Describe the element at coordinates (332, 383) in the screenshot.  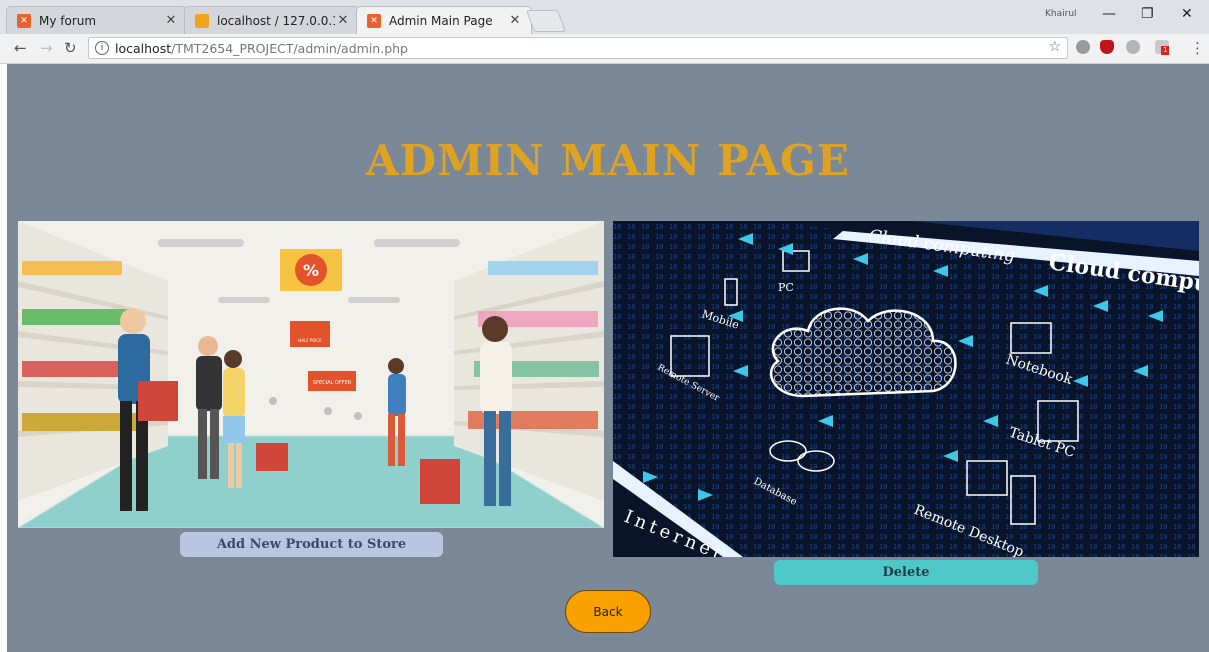
I see `special-offer-sign: SPECIAL OFFER` at that location.